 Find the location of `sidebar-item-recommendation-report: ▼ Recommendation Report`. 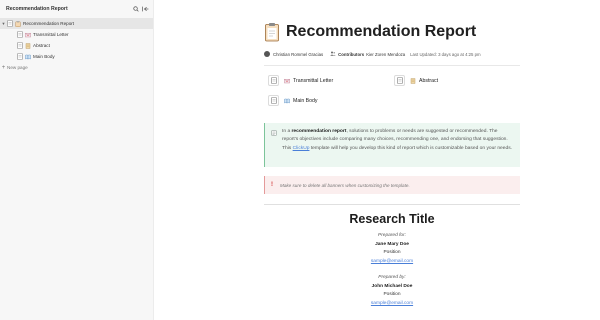

sidebar-item-recommendation-report: ▼ Recommendation Report is located at coordinates (76, 23).